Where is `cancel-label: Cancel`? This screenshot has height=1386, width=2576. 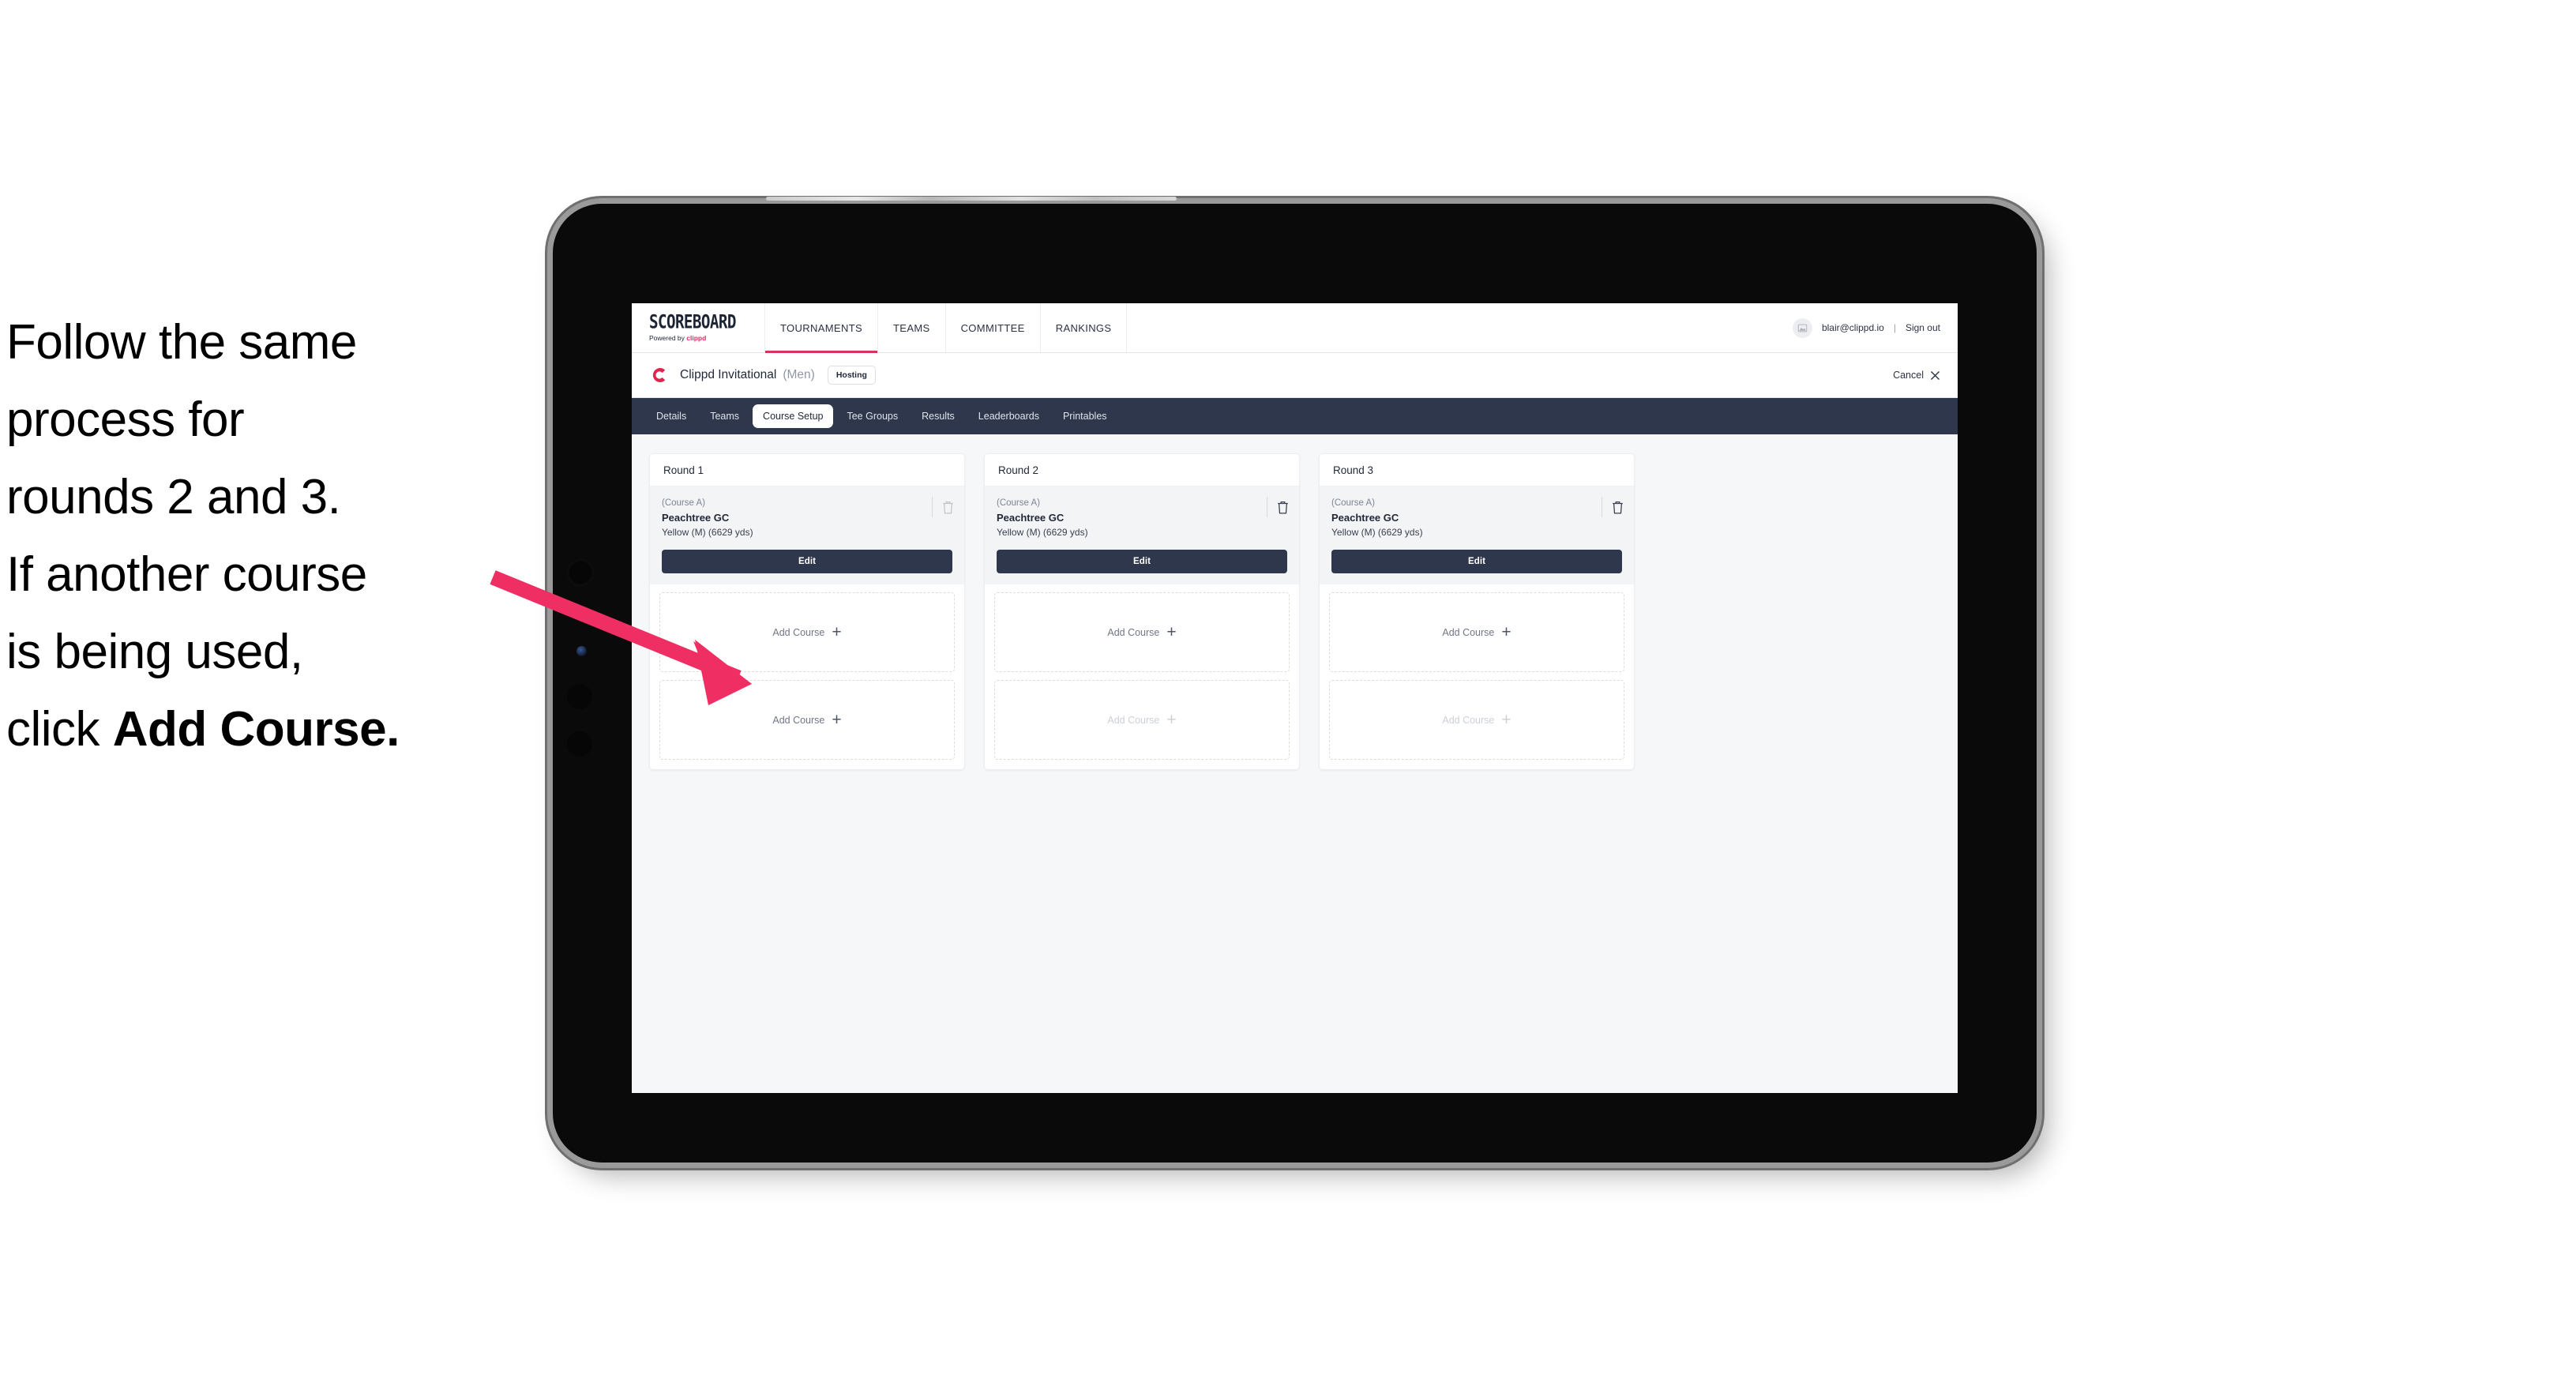
cancel-label: Cancel is located at coordinates (1908, 375).